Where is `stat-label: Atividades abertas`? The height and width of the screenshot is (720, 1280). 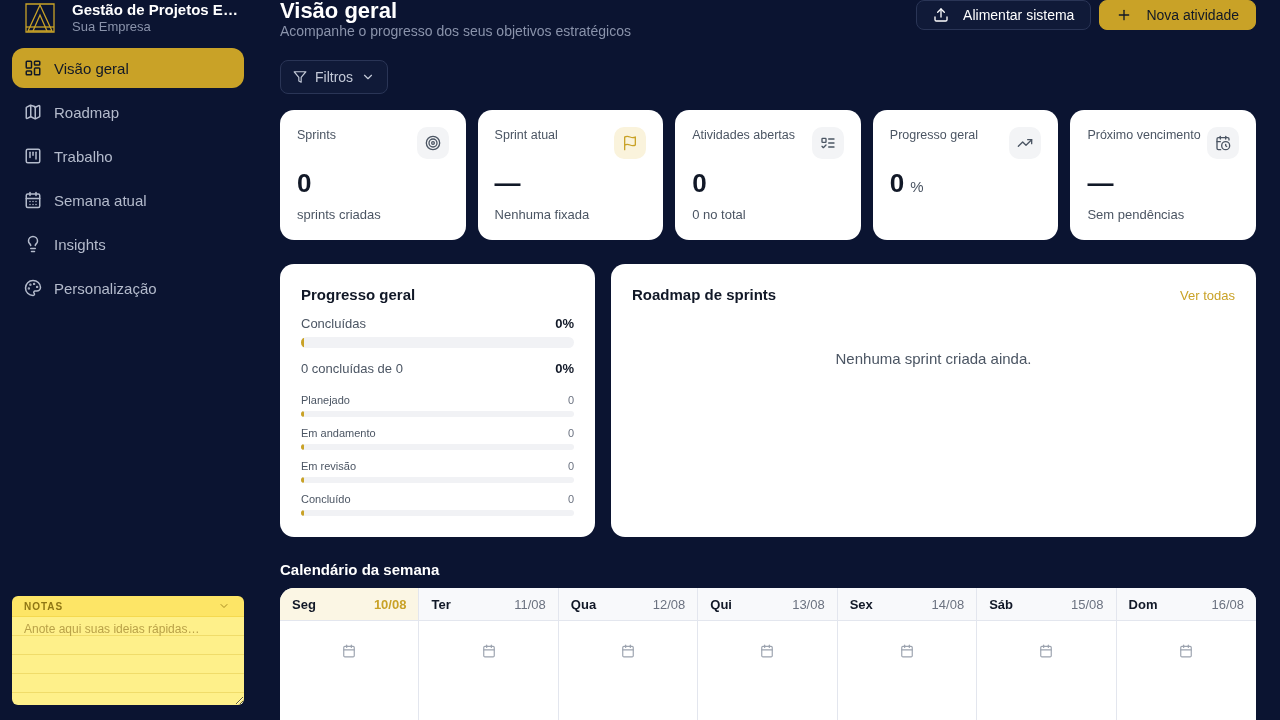 stat-label: Atividades abertas is located at coordinates (744, 135).